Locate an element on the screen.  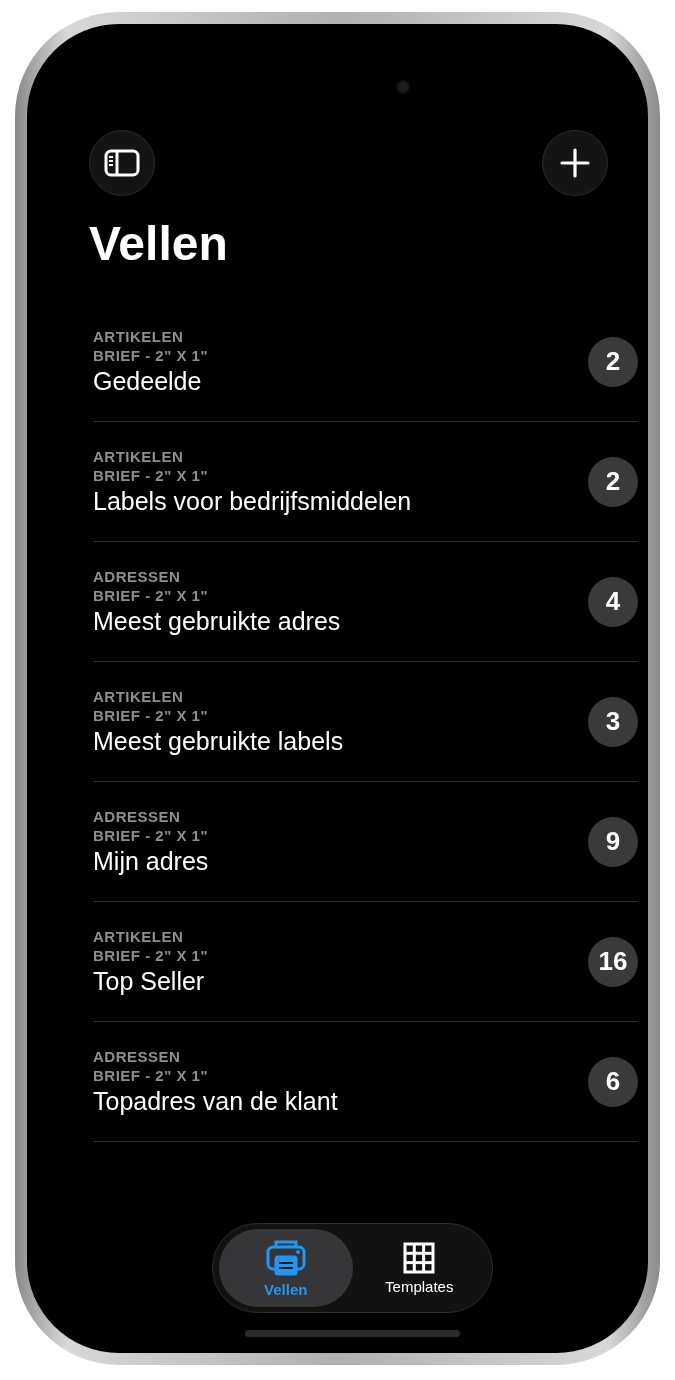
plus-icon is located at coordinates (575, 163).